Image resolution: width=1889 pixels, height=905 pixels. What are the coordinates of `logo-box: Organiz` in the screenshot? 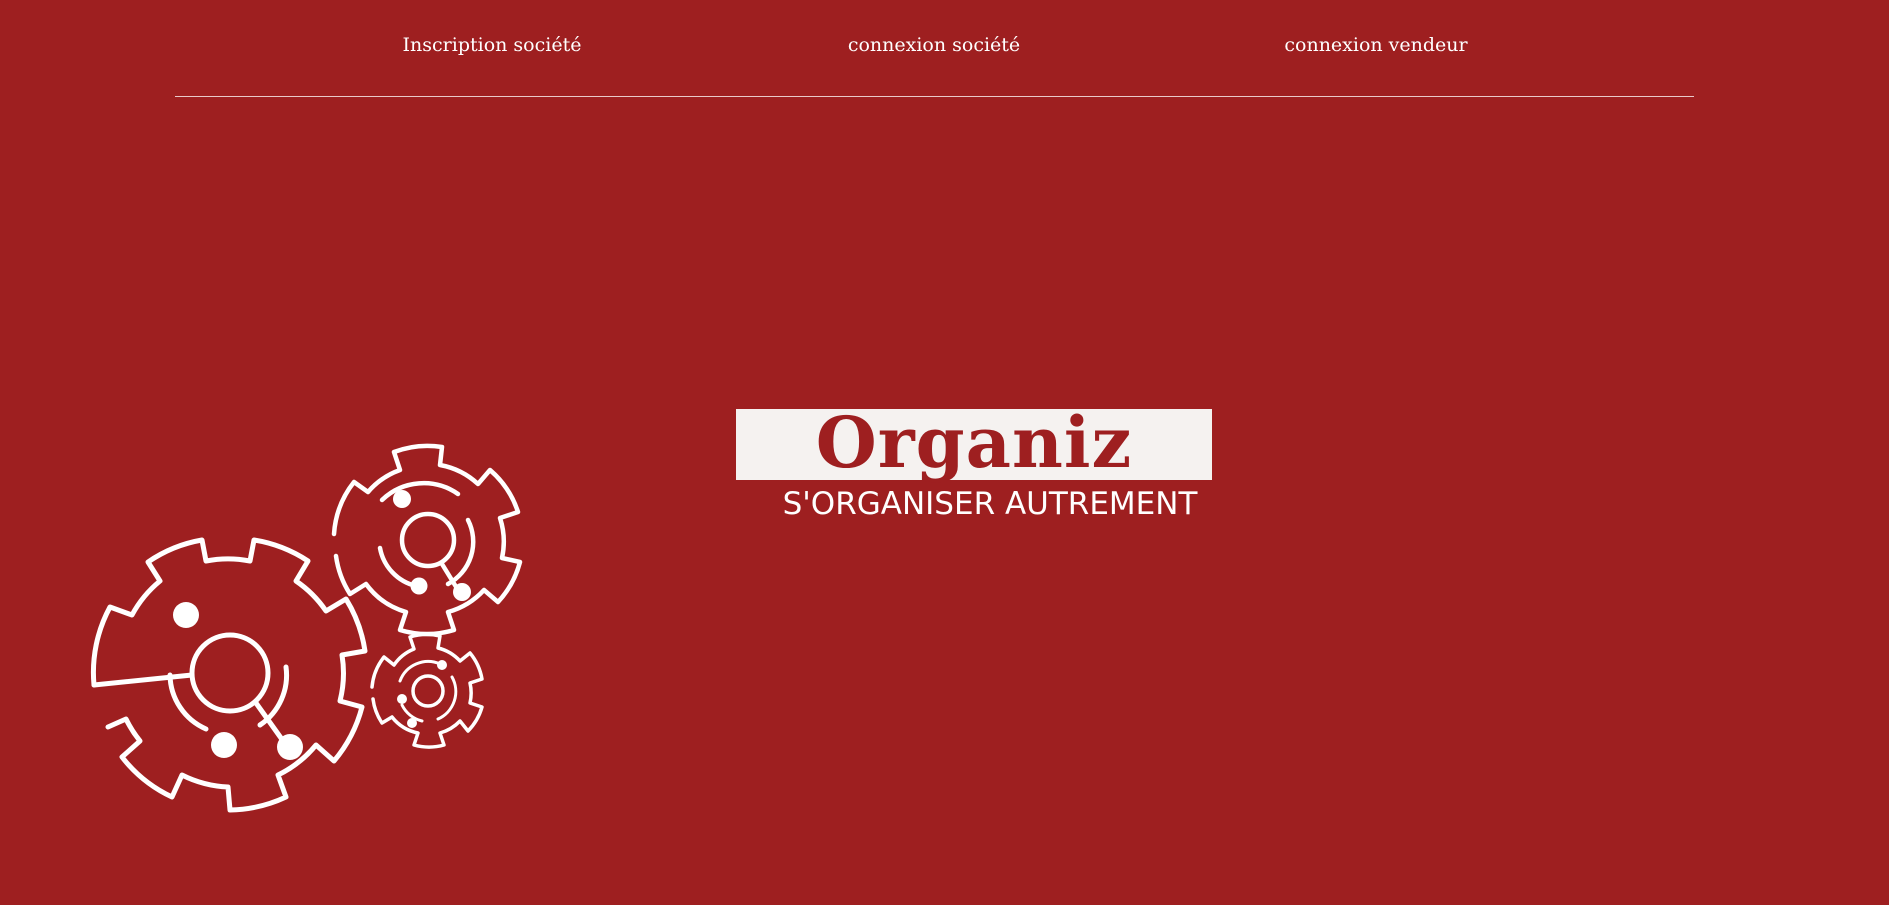 It's located at (974, 442).